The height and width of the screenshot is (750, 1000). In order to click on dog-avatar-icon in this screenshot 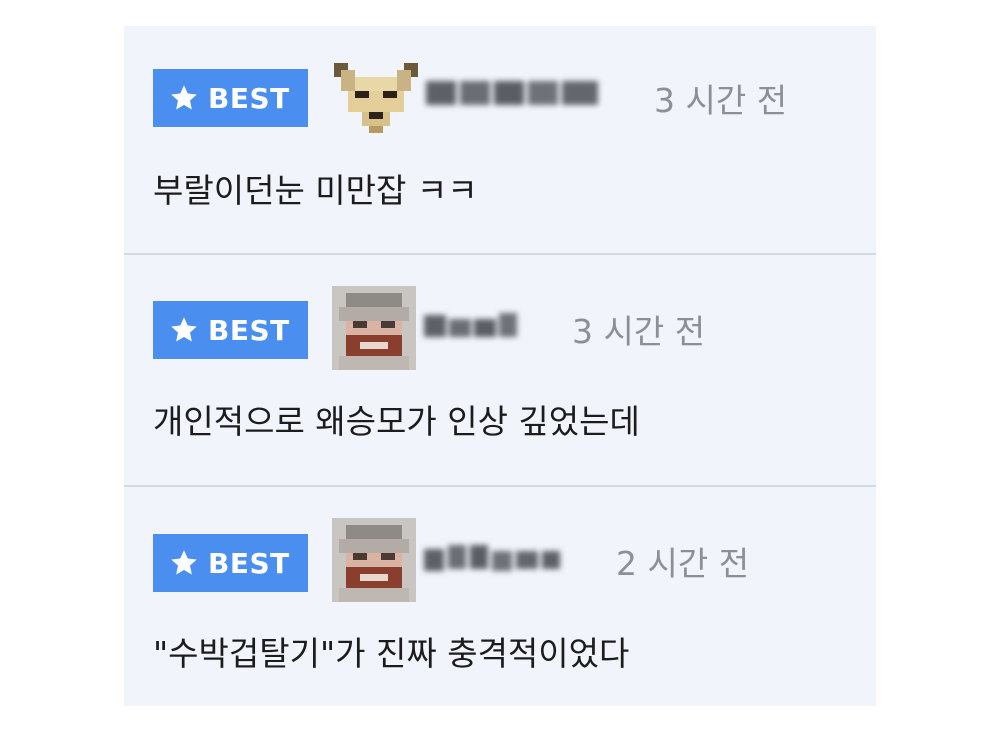, I will do `click(376, 98)`.